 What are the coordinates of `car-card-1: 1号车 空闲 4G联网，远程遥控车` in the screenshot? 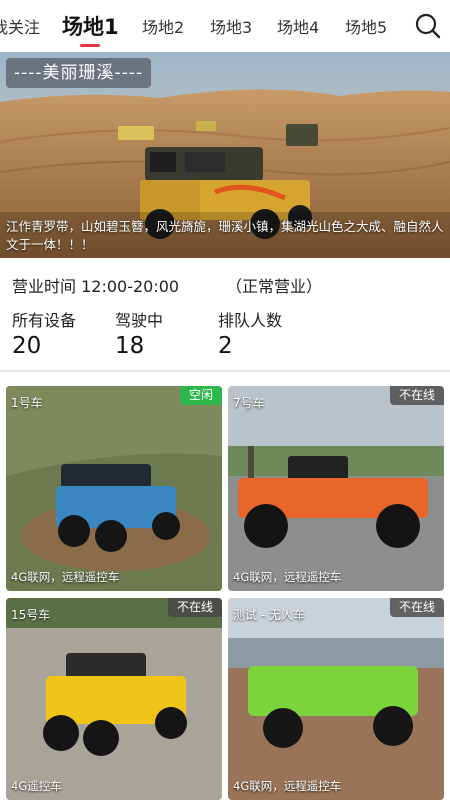 It's located at (114, 488).